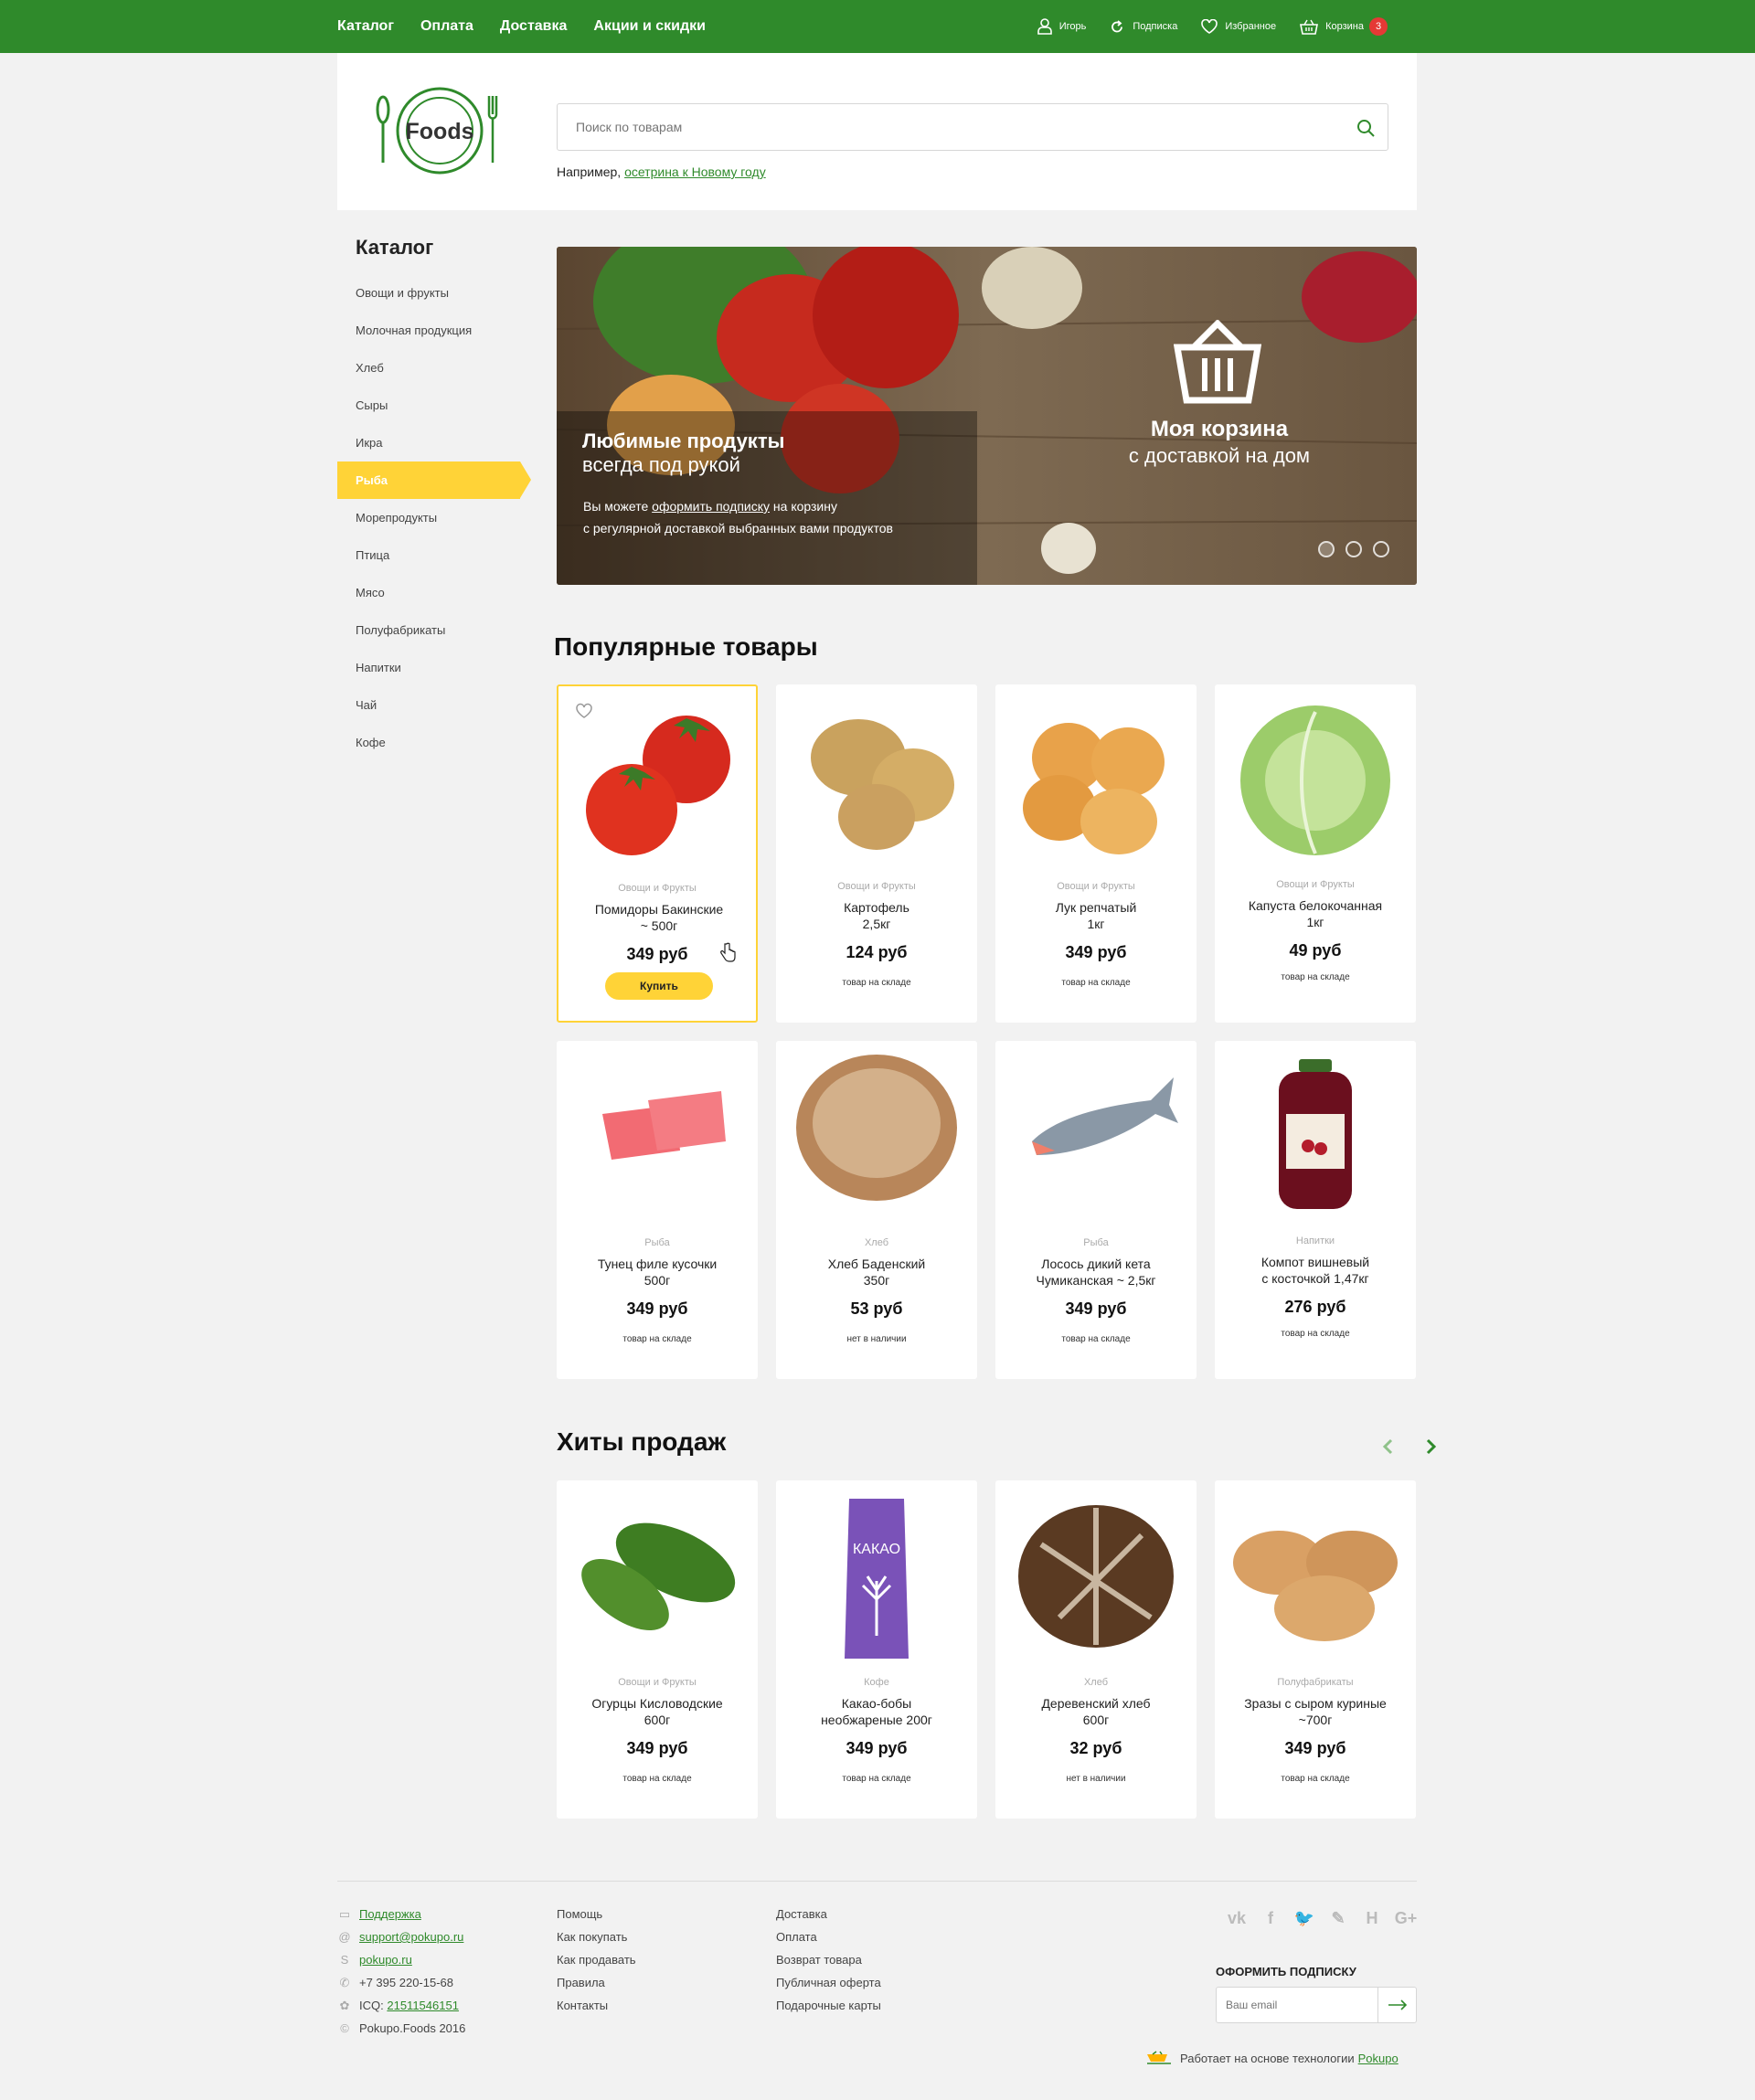 The height and width of the screenshot is (2100, 1755). I want to click on footer-link-contacts: Контакты, so click(582, 2006).